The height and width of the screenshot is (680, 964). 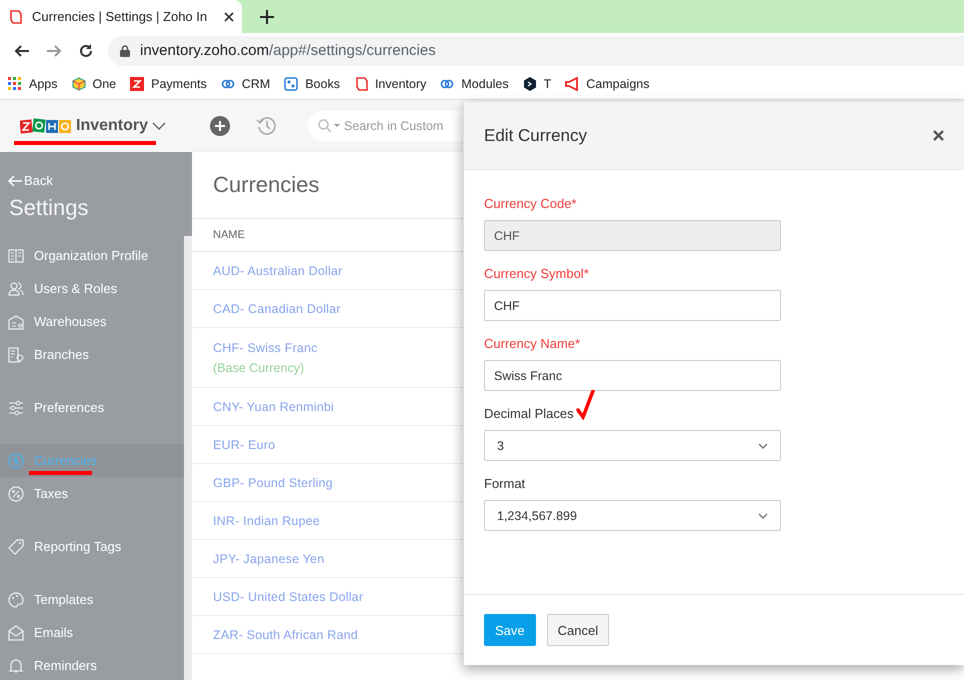 I want to click on currency-link: ZAR- South African Rand, so click(x=285, y=635).